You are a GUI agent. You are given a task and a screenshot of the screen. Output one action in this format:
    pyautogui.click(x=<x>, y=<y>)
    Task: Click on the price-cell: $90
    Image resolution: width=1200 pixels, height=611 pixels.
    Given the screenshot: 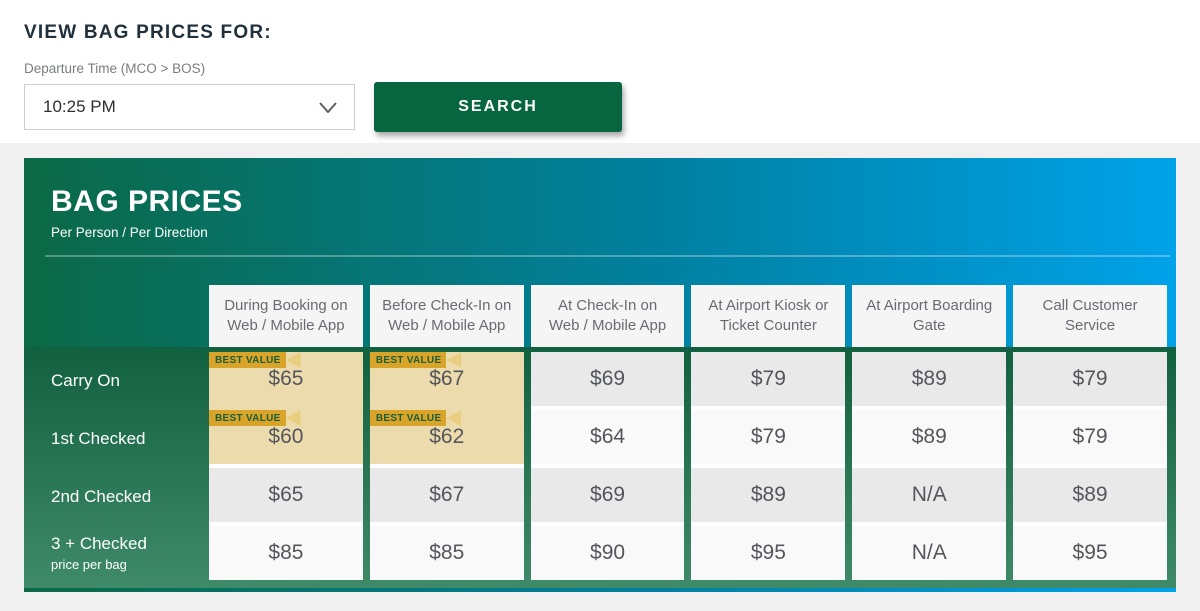 What is the action you would take?
    pyautogui.click(x=607, y=553)
    